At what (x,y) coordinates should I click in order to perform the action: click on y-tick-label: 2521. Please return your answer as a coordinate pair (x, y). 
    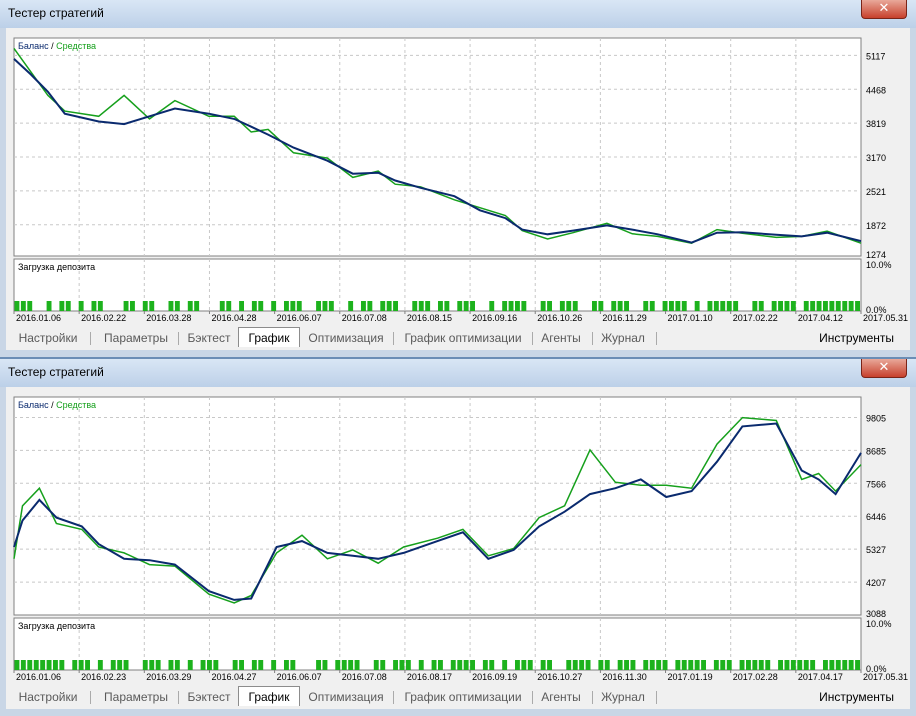
    Looking at the image, I should click on (876, 192).